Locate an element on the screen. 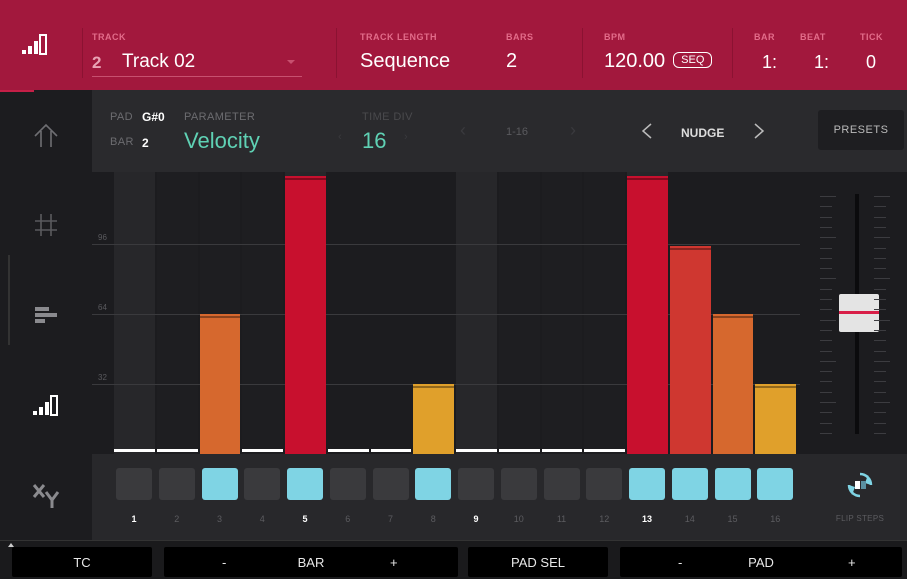 This screenshot has height=579, width=907. pad-value: G#0 is located at coordinates (153, 117).